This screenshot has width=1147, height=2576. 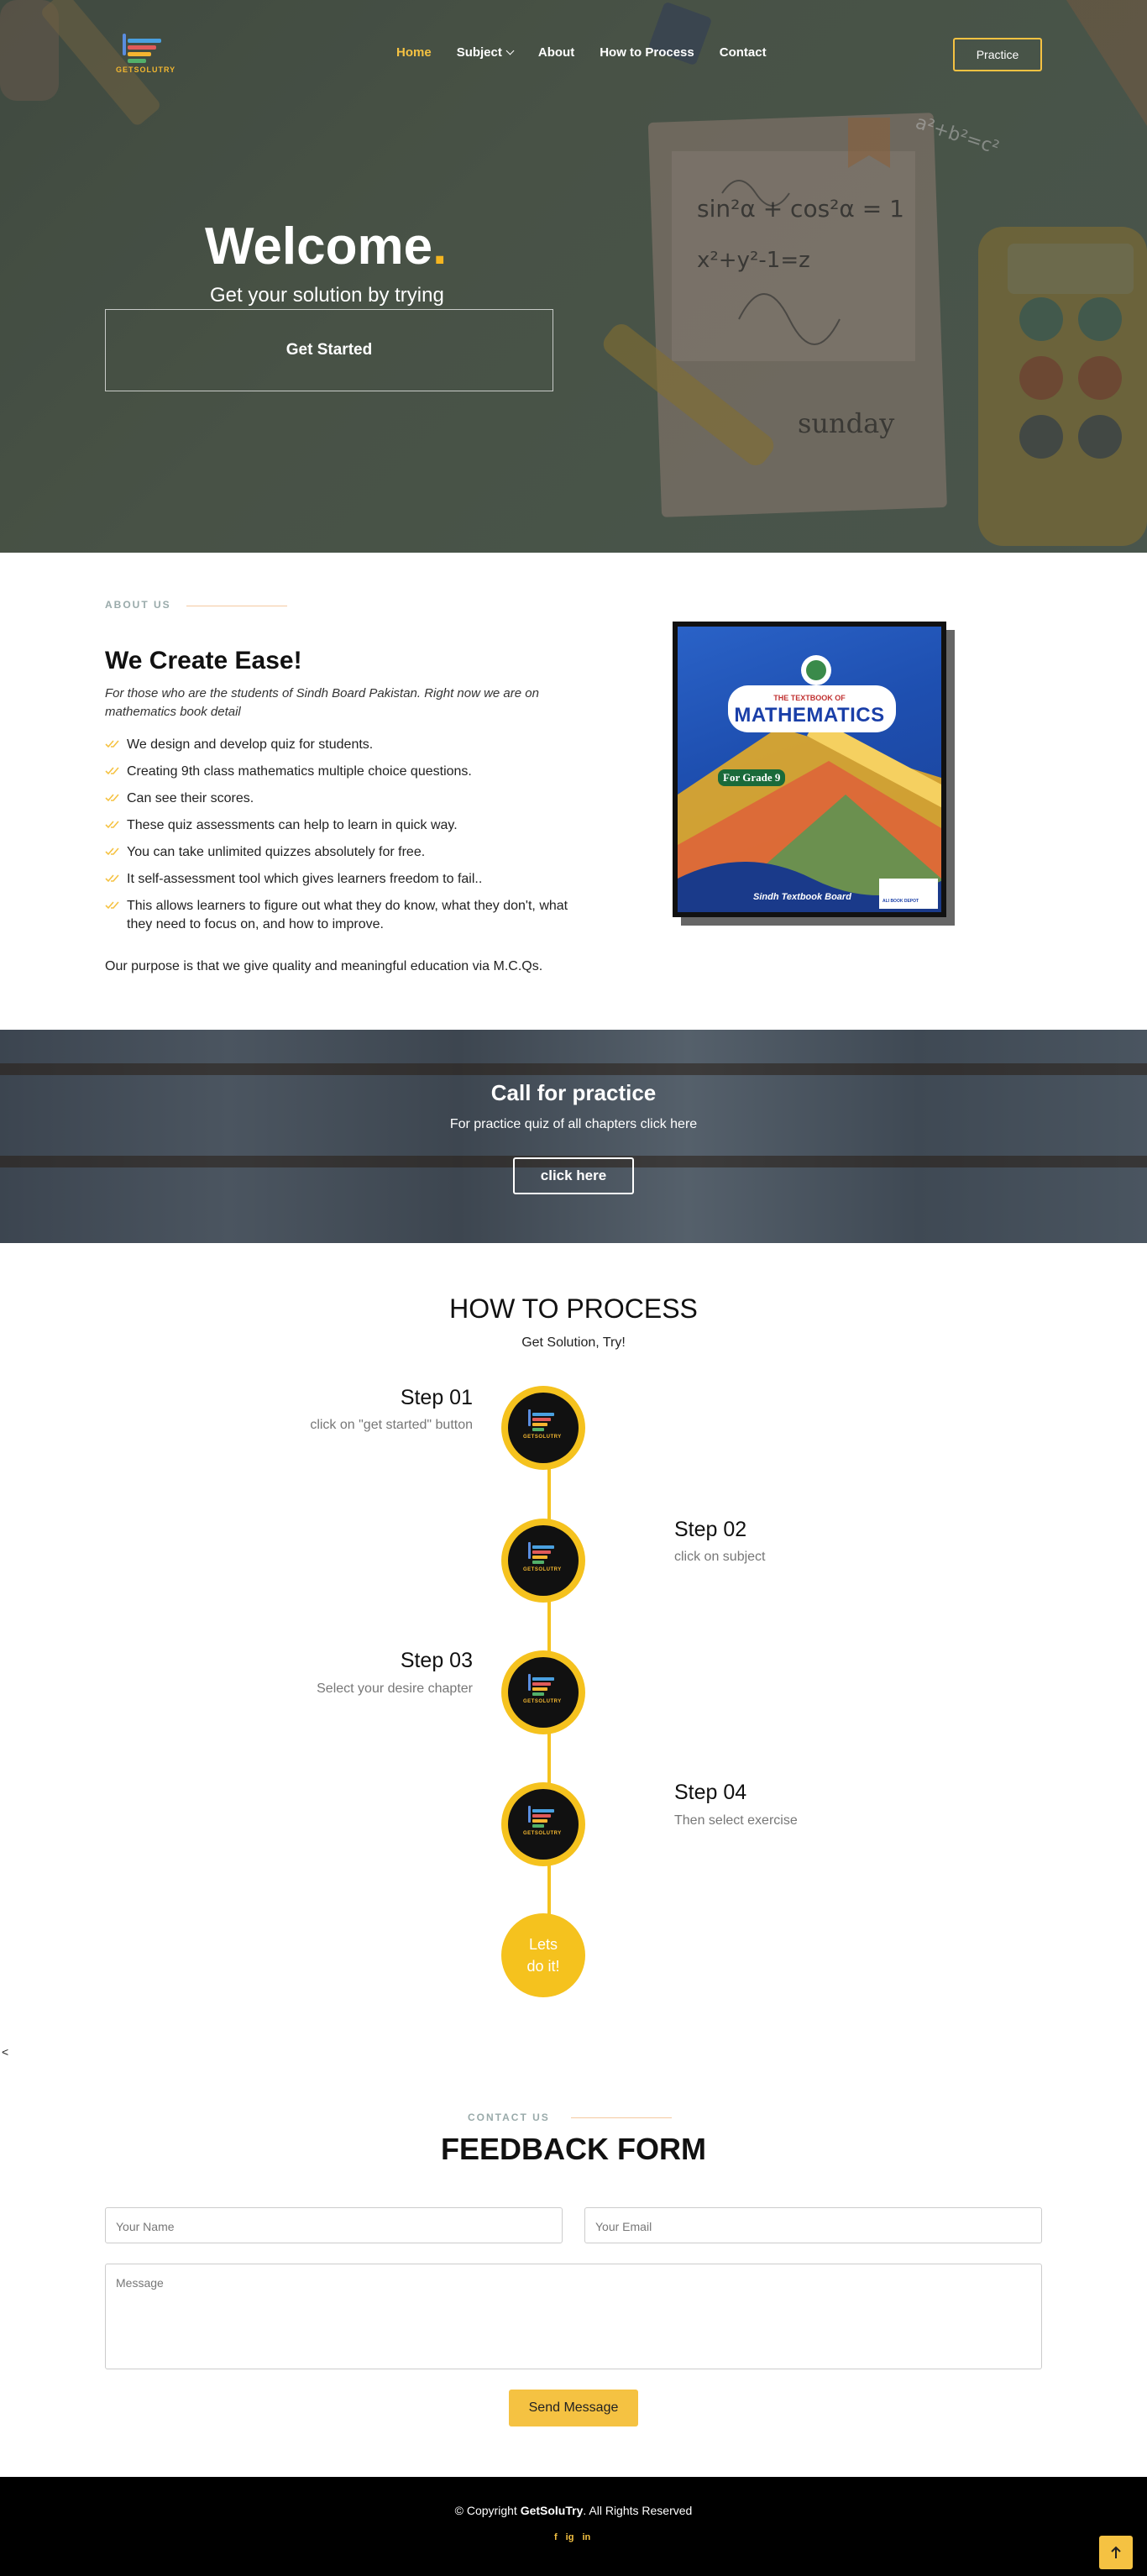 I want to click on copyright-suffix: . All Rights Reserved, so click(x=638, y=2510).